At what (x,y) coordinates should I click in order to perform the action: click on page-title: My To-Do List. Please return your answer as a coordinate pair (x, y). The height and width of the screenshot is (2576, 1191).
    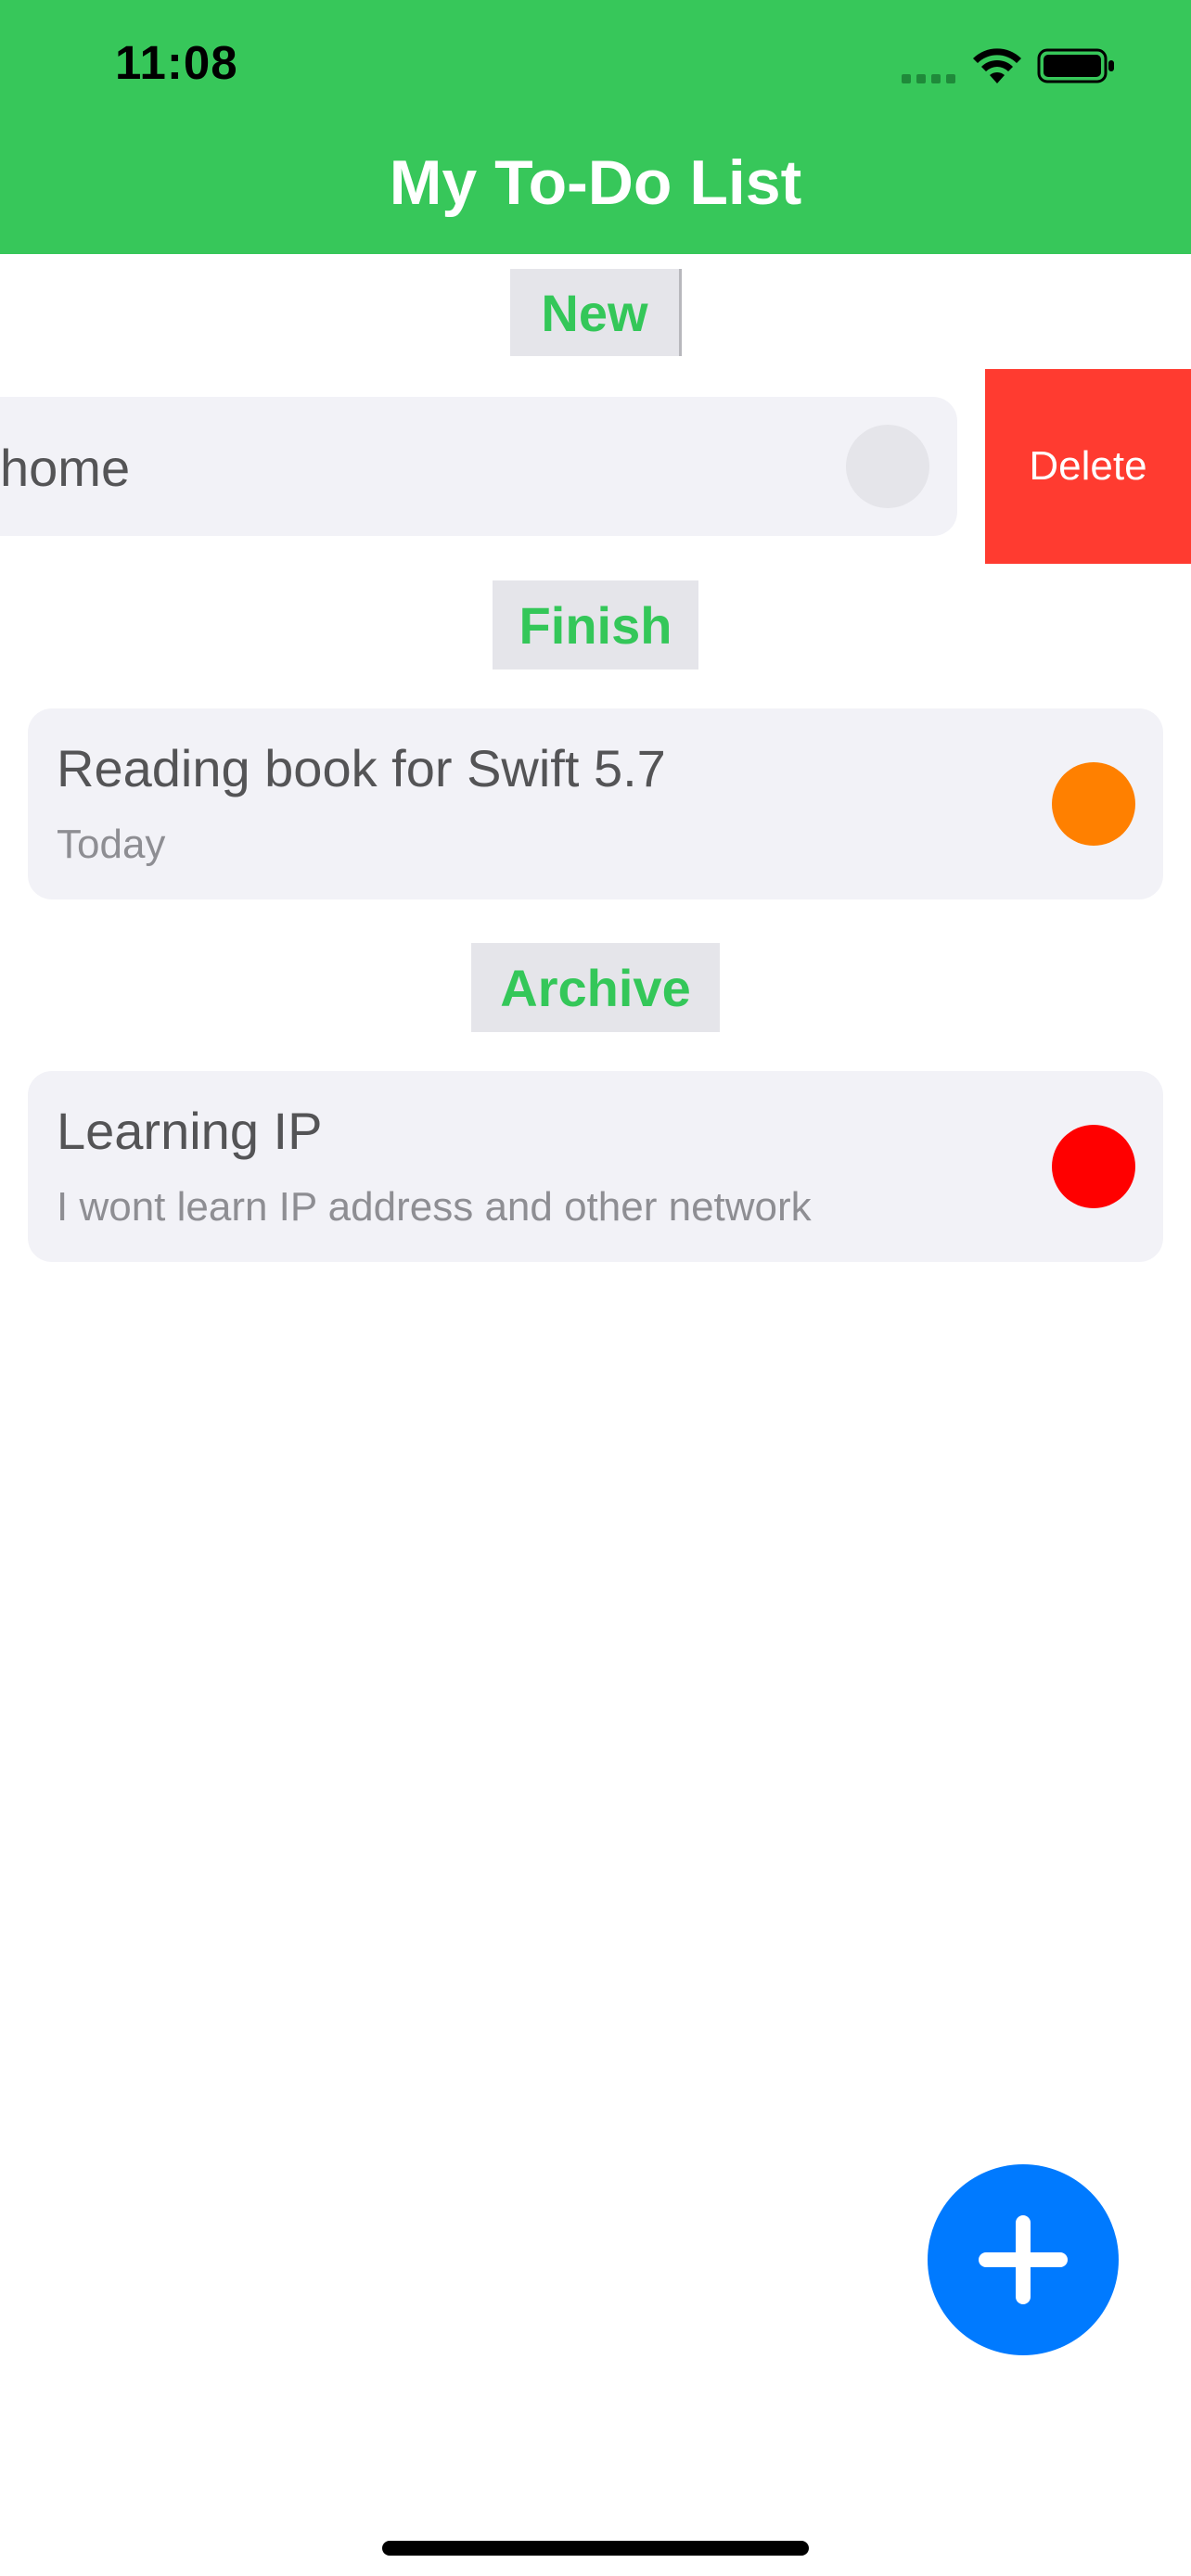
    Looking at the image, I should click on (595, 182).